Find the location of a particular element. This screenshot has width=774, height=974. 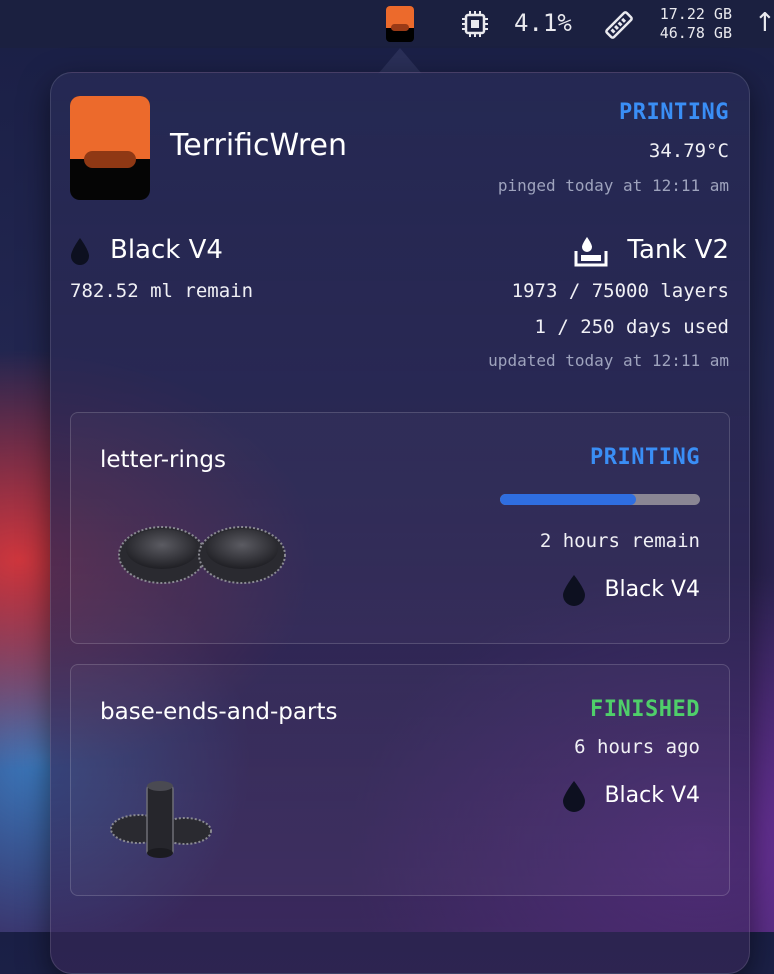

printer-pinged-time: pinged today at 12:11 am is located at coordinates (613, 185).